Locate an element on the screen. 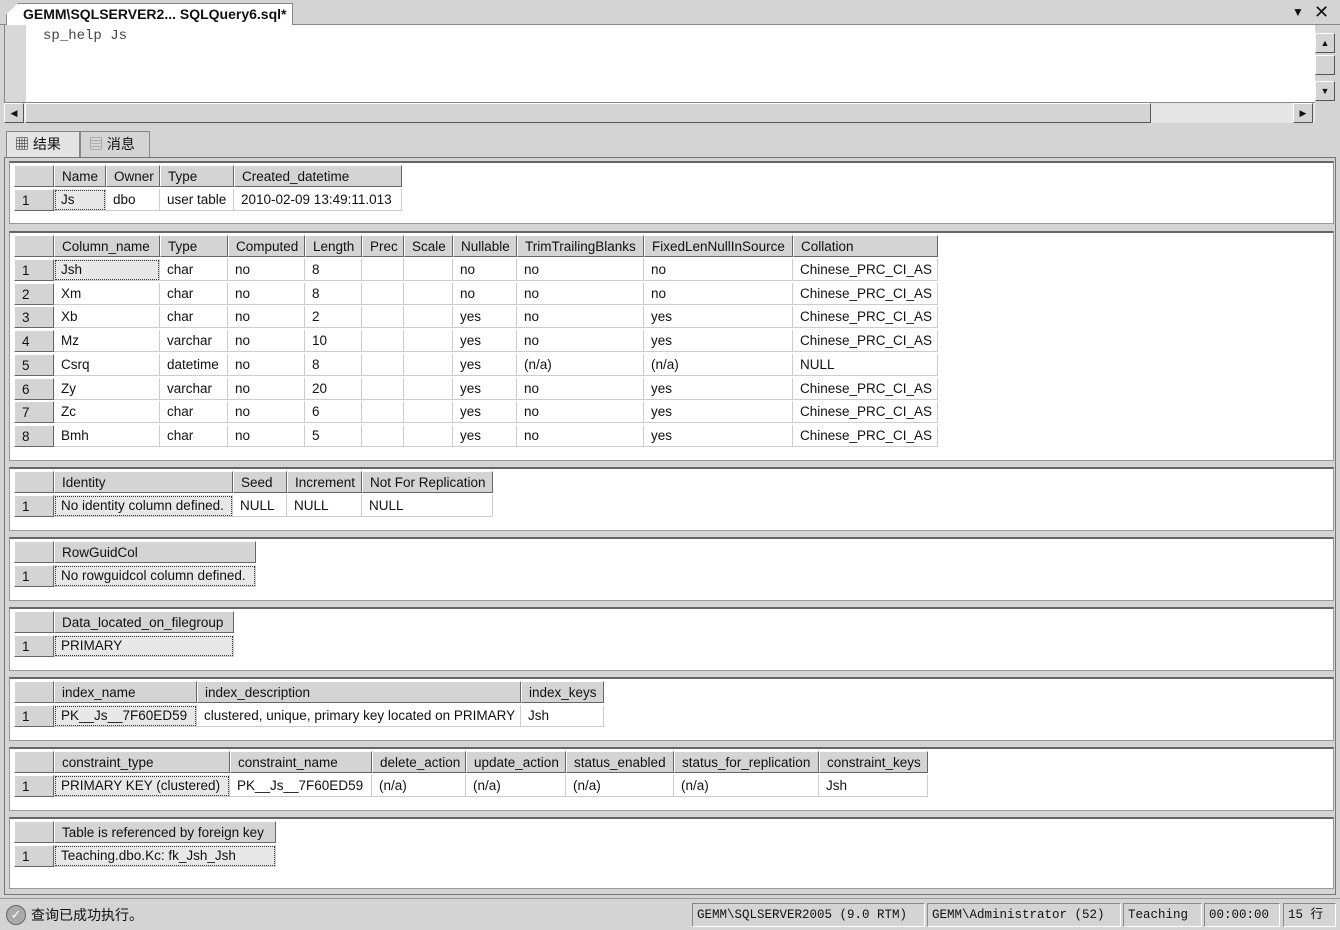 This screenshot has height=930, width=1340. column-header: Table is referenced by foreign key is located at coordinates (165, 832).